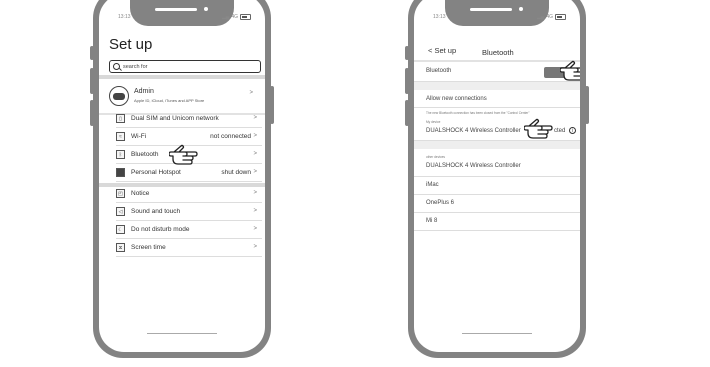 The width and height of the screenshot is (710, 367). Describe the element at coordinates (497, 222) in the screenshot. I see `device-row: Mi 8` at that location.